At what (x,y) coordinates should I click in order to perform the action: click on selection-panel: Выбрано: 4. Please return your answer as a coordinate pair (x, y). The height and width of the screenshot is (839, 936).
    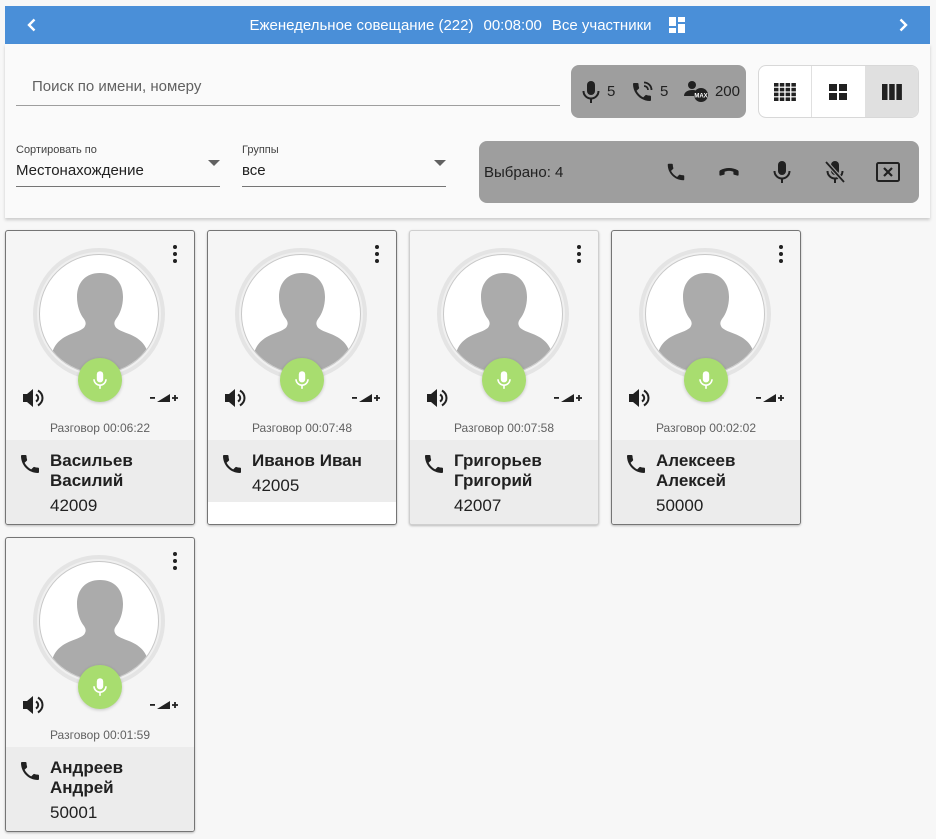
    Looking at the image, I should click on (699, 172).